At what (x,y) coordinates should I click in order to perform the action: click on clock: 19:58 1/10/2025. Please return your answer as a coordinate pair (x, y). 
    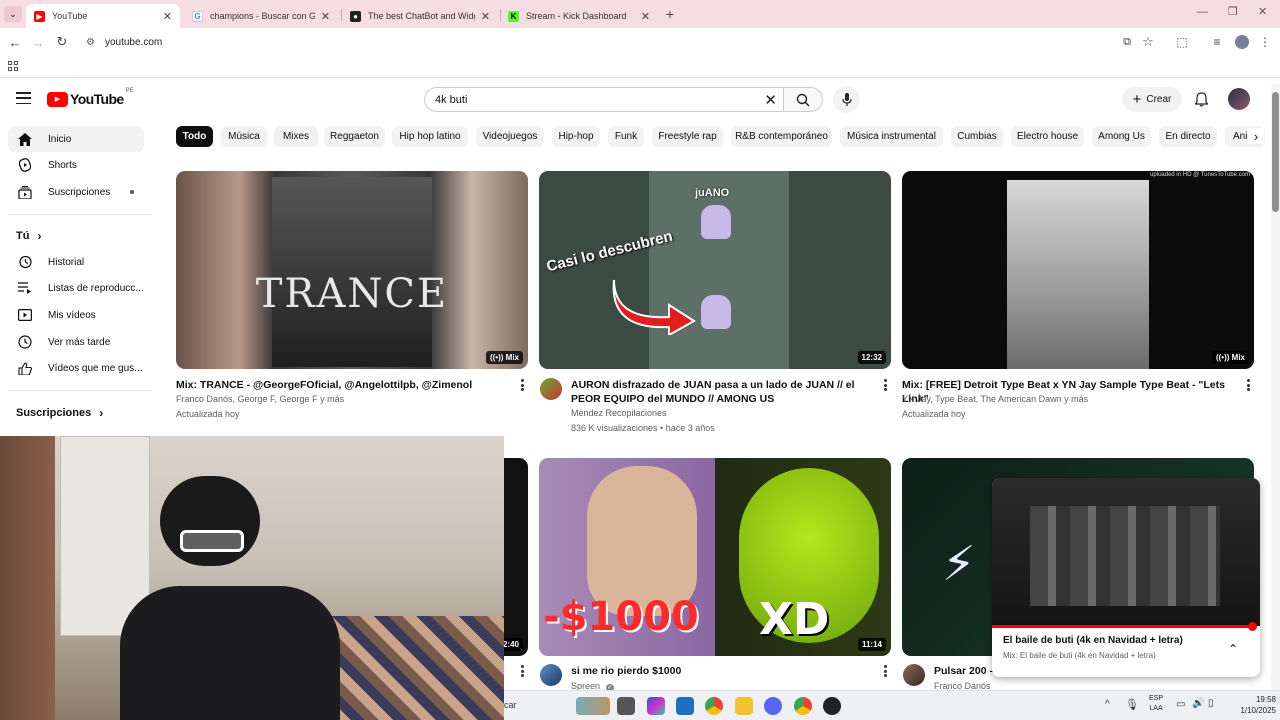
    Looking at the image, I should click on (1250, 705).